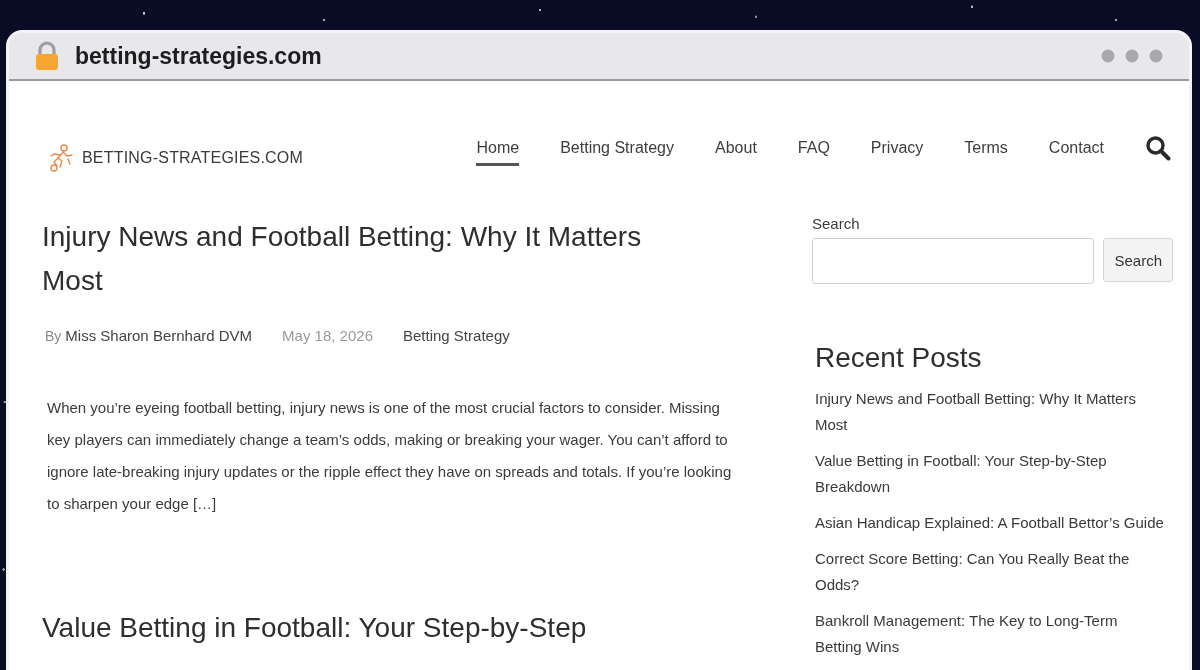 Image resolution: width=1200 pixels, height=670 pixels. Describe the element at coordinates (199, 56) in the screenshot. I see `url-text: betting-strategies.com` at that location.